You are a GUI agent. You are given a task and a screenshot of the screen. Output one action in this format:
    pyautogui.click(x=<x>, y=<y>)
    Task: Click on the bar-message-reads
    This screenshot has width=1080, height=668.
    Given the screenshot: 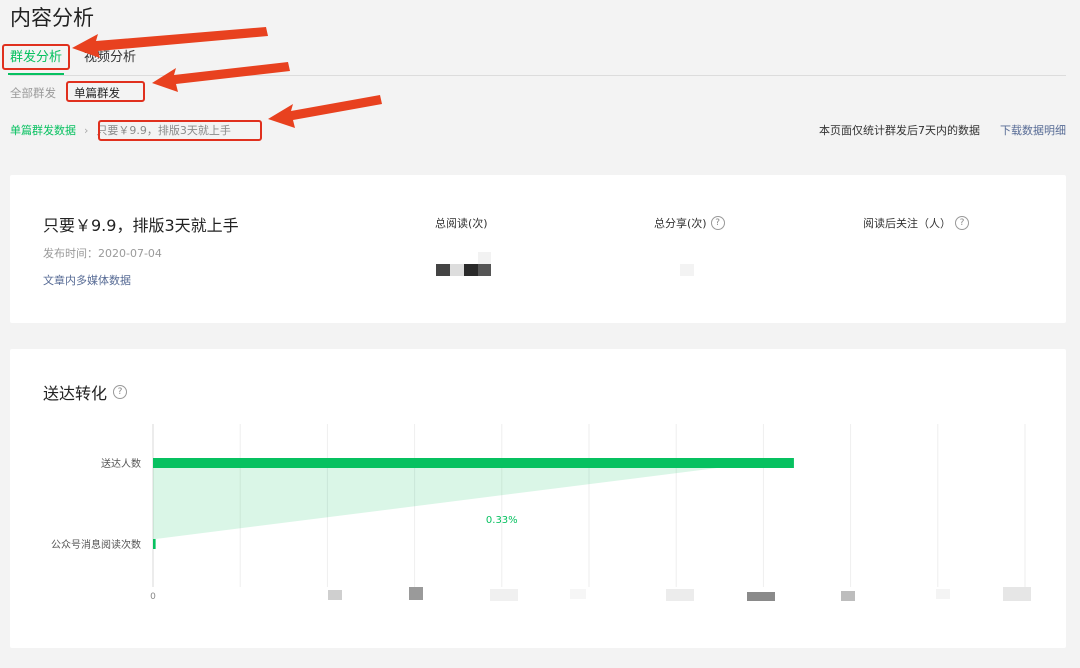 What is the action you would take?
    pyautogui.click(x=154, y=544)
    